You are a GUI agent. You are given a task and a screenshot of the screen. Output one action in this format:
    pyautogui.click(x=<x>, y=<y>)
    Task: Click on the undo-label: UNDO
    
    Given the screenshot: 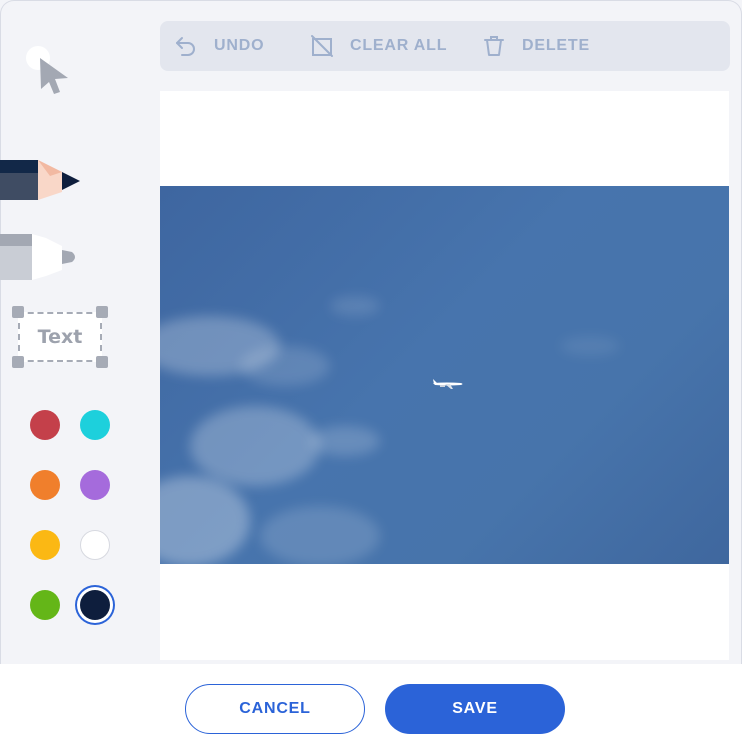 What is the action you would take?
    pyautogui.click(x=239, y=45)
    